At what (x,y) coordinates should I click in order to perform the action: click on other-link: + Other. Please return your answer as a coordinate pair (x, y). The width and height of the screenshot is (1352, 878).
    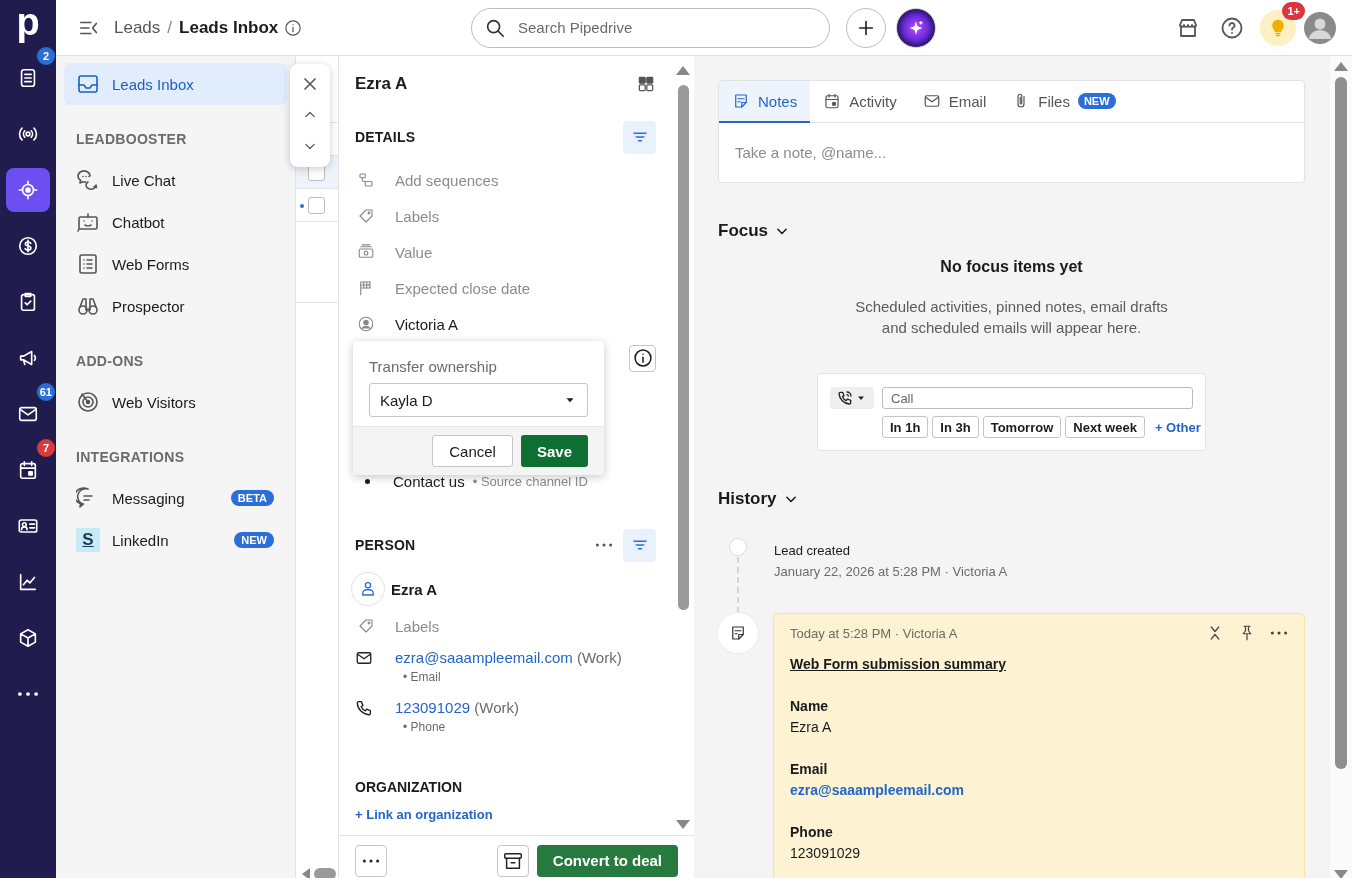
    Looking at the image, I should click on (1177, 427).